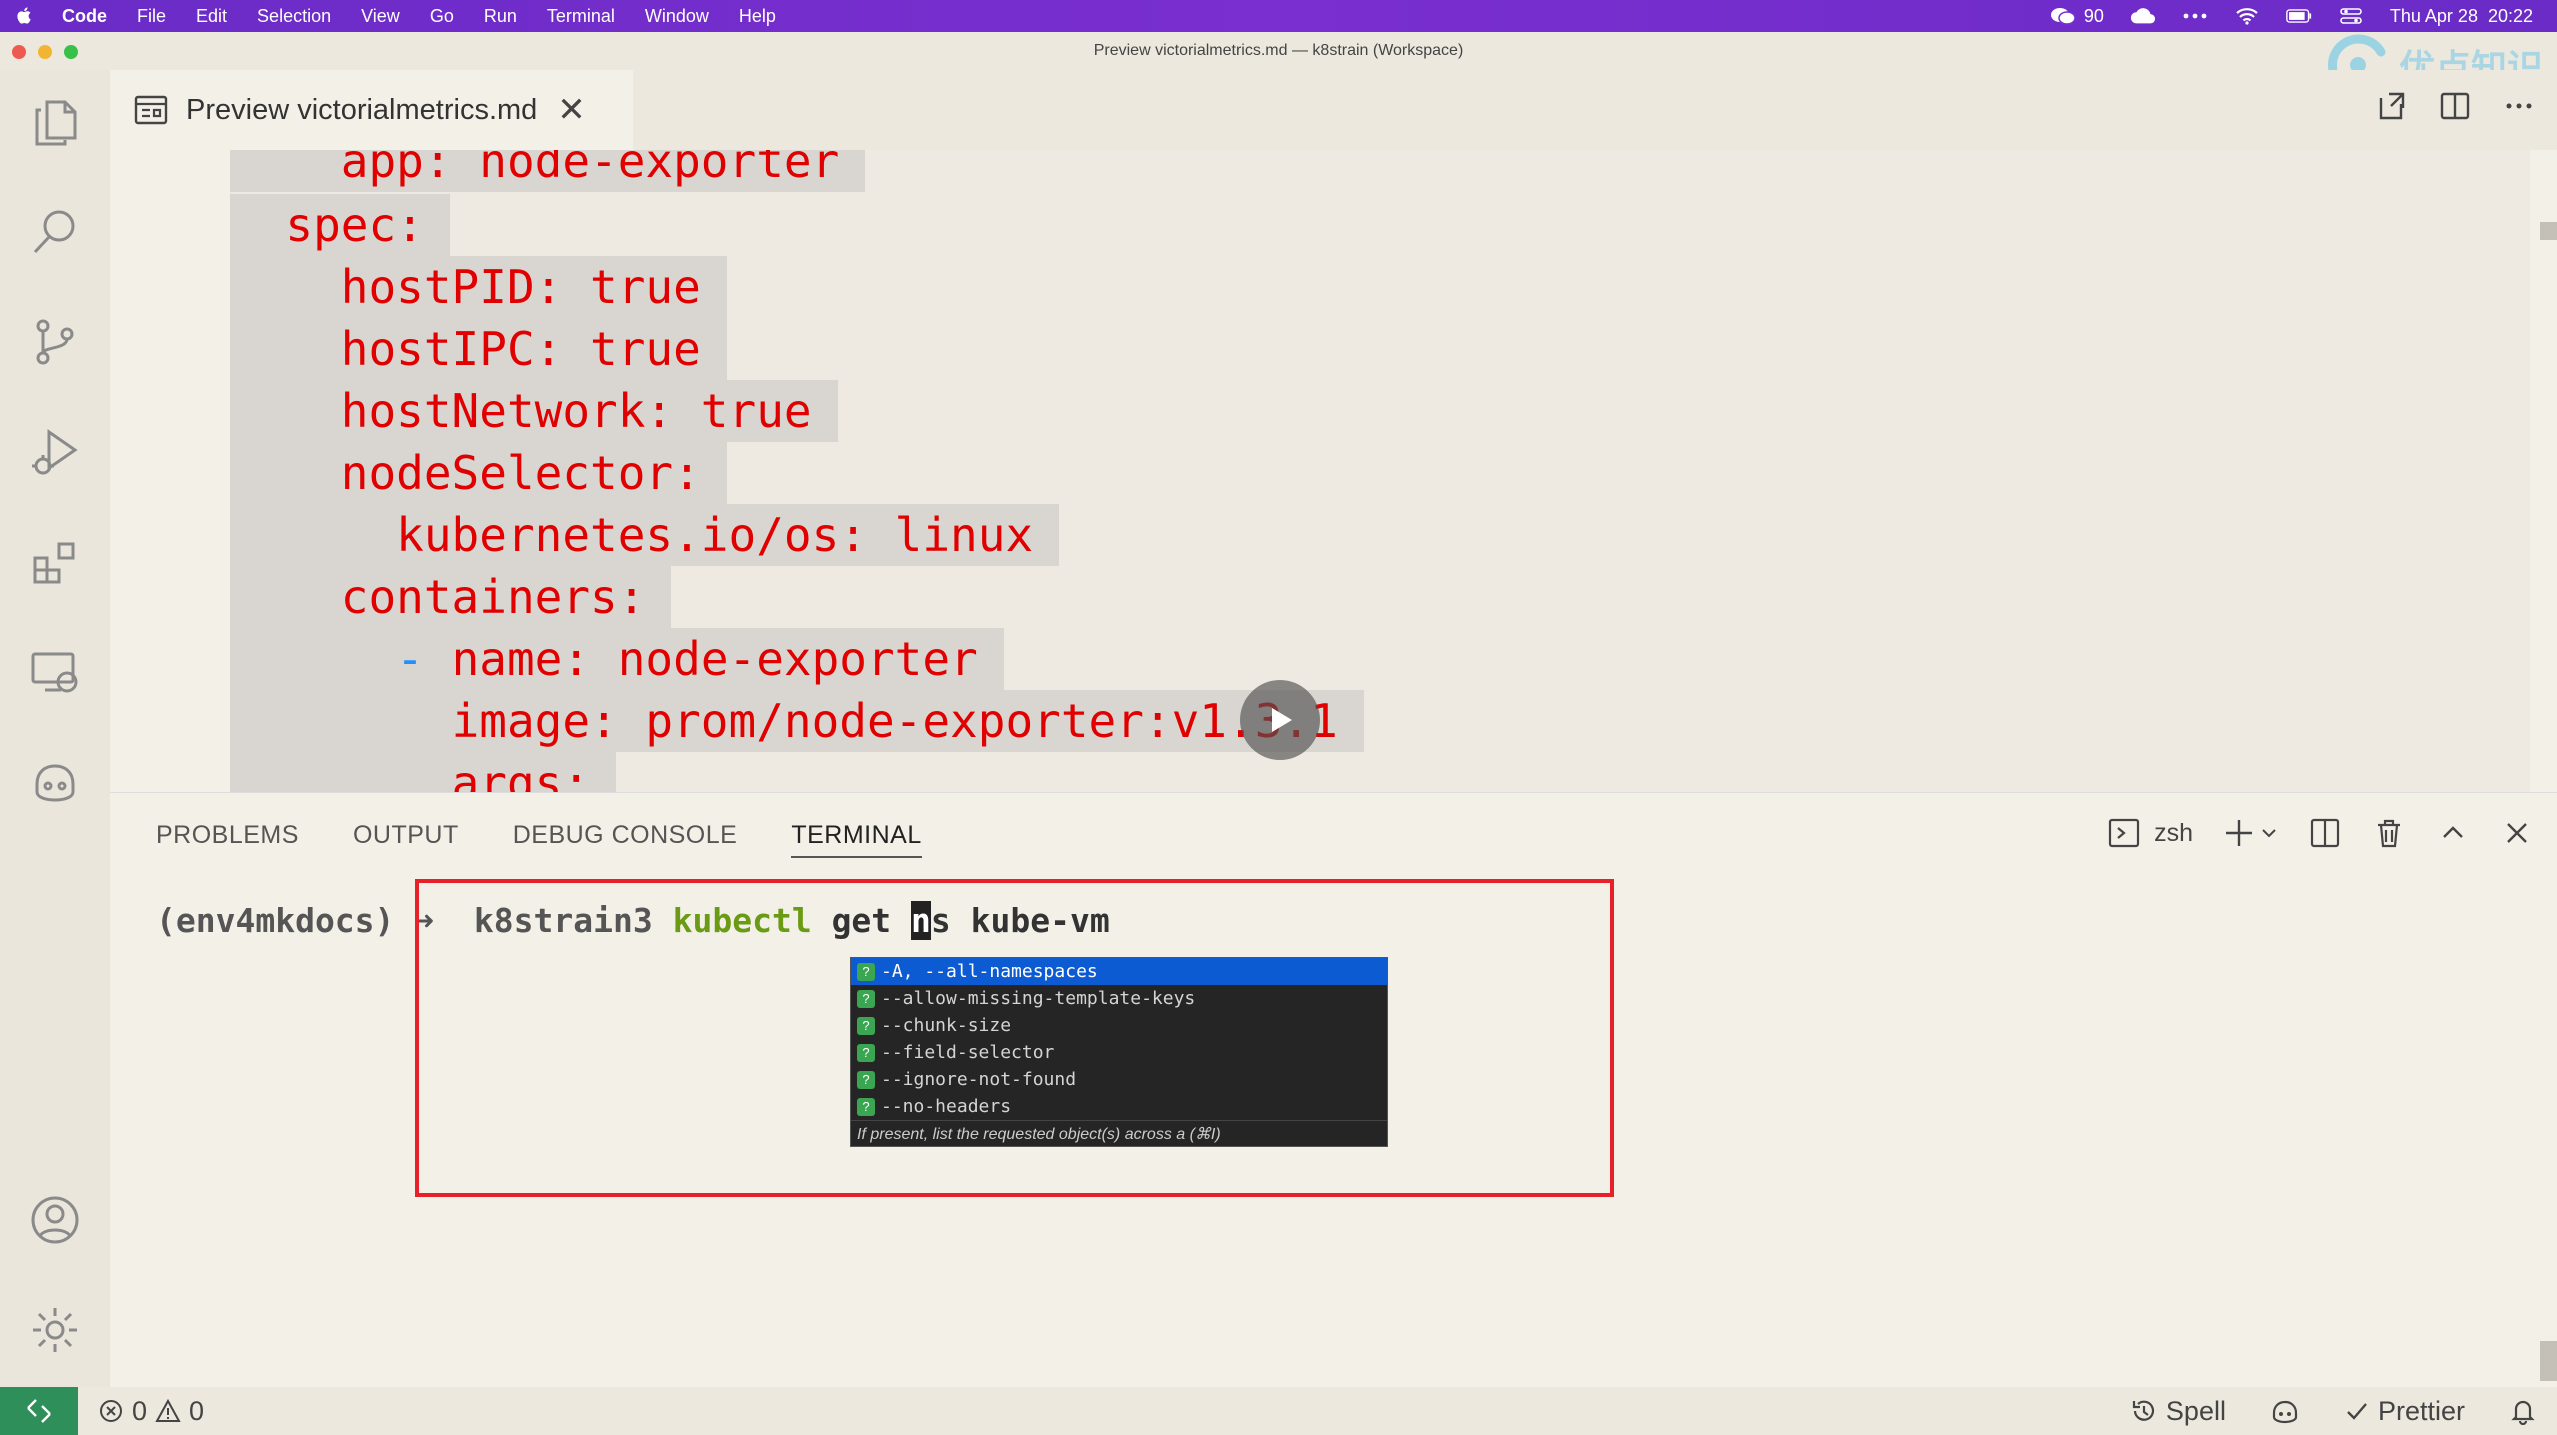  Describe the element at coordinates (2247, 16) in the screenshot. I see `wifi-icon` at that location.